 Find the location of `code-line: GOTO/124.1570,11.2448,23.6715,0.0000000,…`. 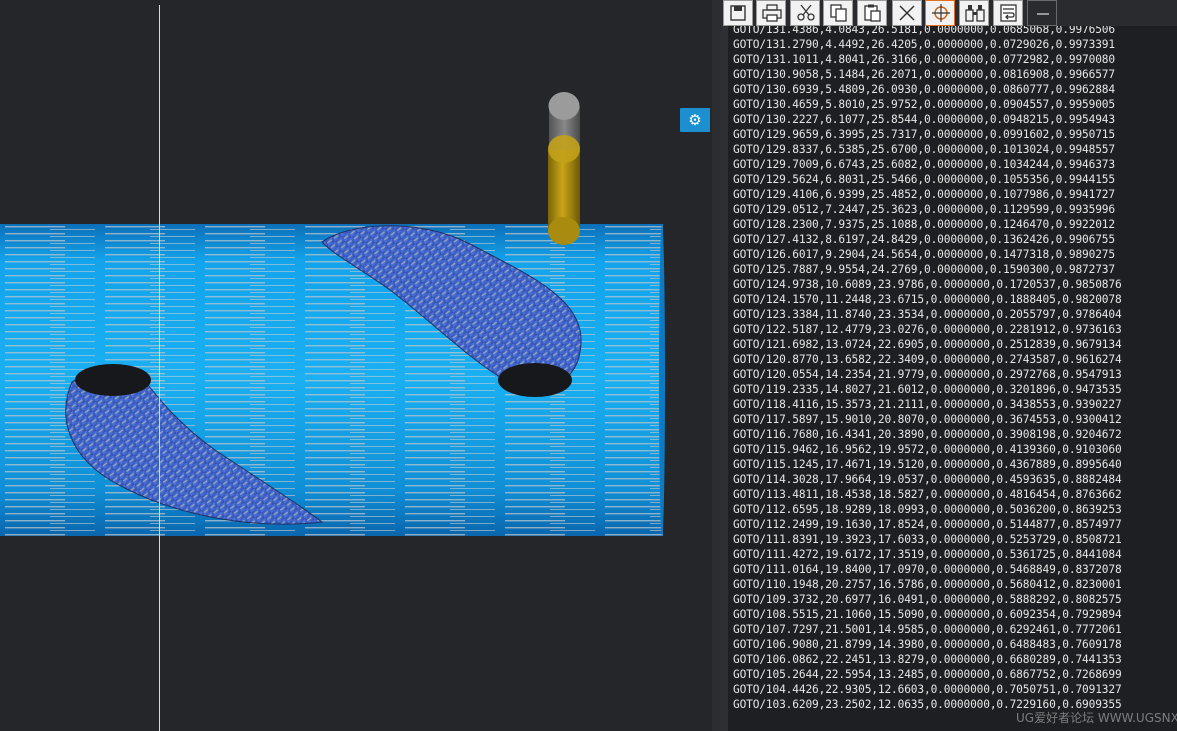

code-line: GOTO/124.1570,11.2448,23.6715,0.0000000,… is located at coordinates (927, 299).